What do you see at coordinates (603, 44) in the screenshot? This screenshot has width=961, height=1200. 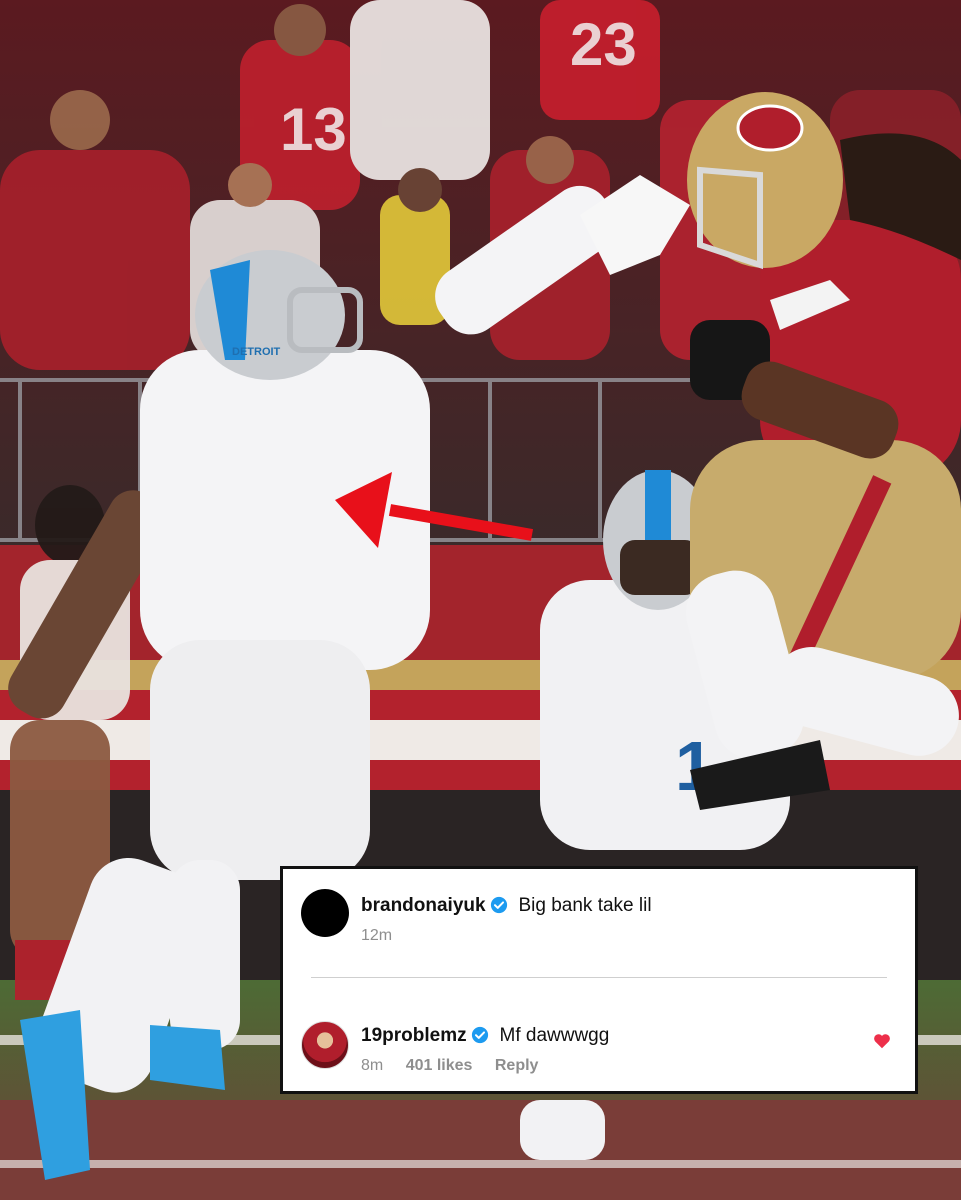 I see `crowd-jersey-23: 23` at bounding box center [603, 44].